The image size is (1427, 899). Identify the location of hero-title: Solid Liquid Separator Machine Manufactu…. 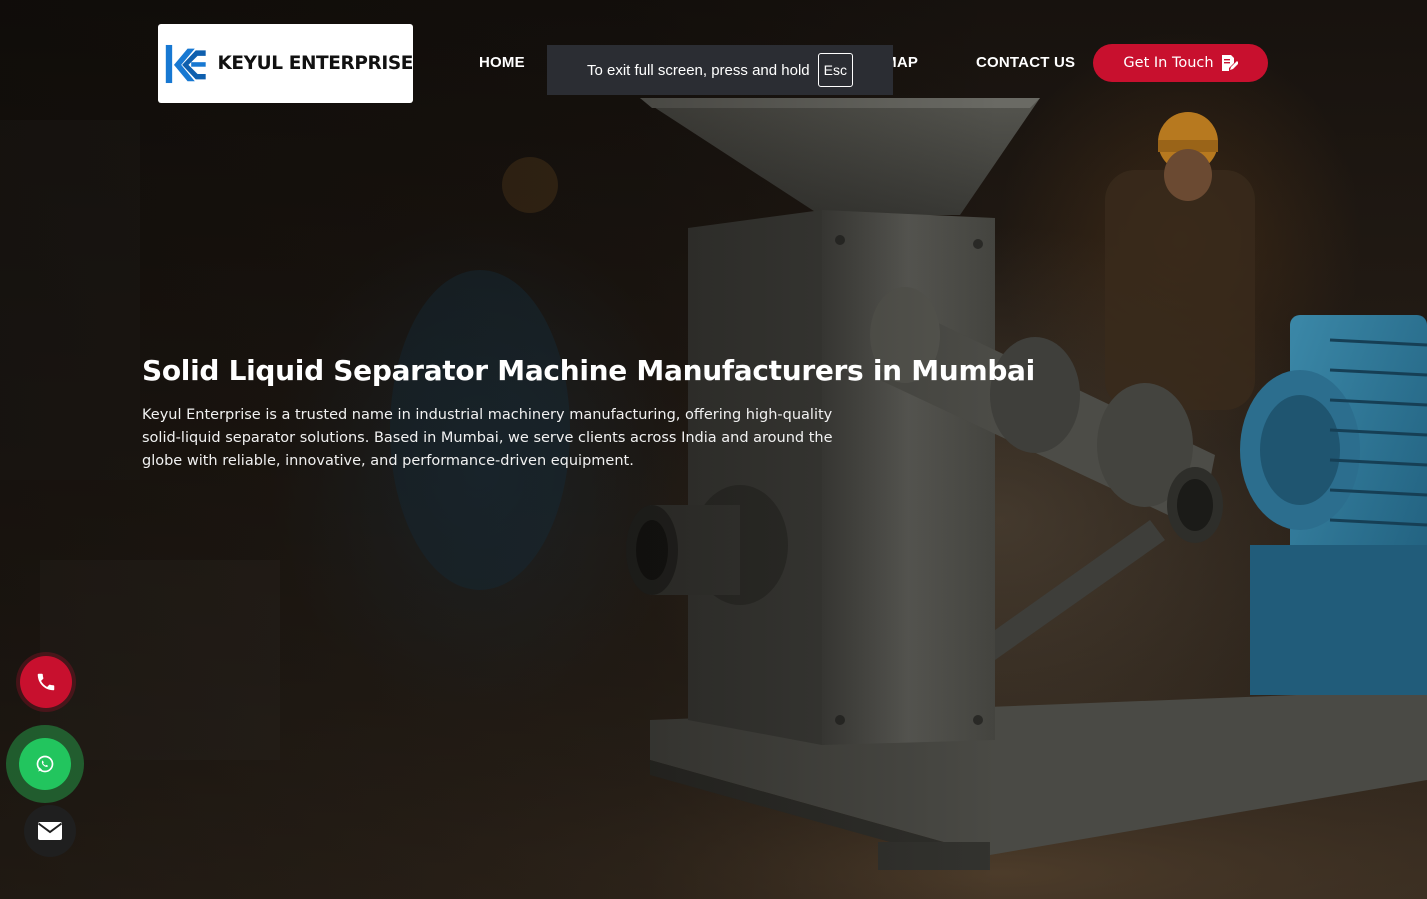
(588, 370).